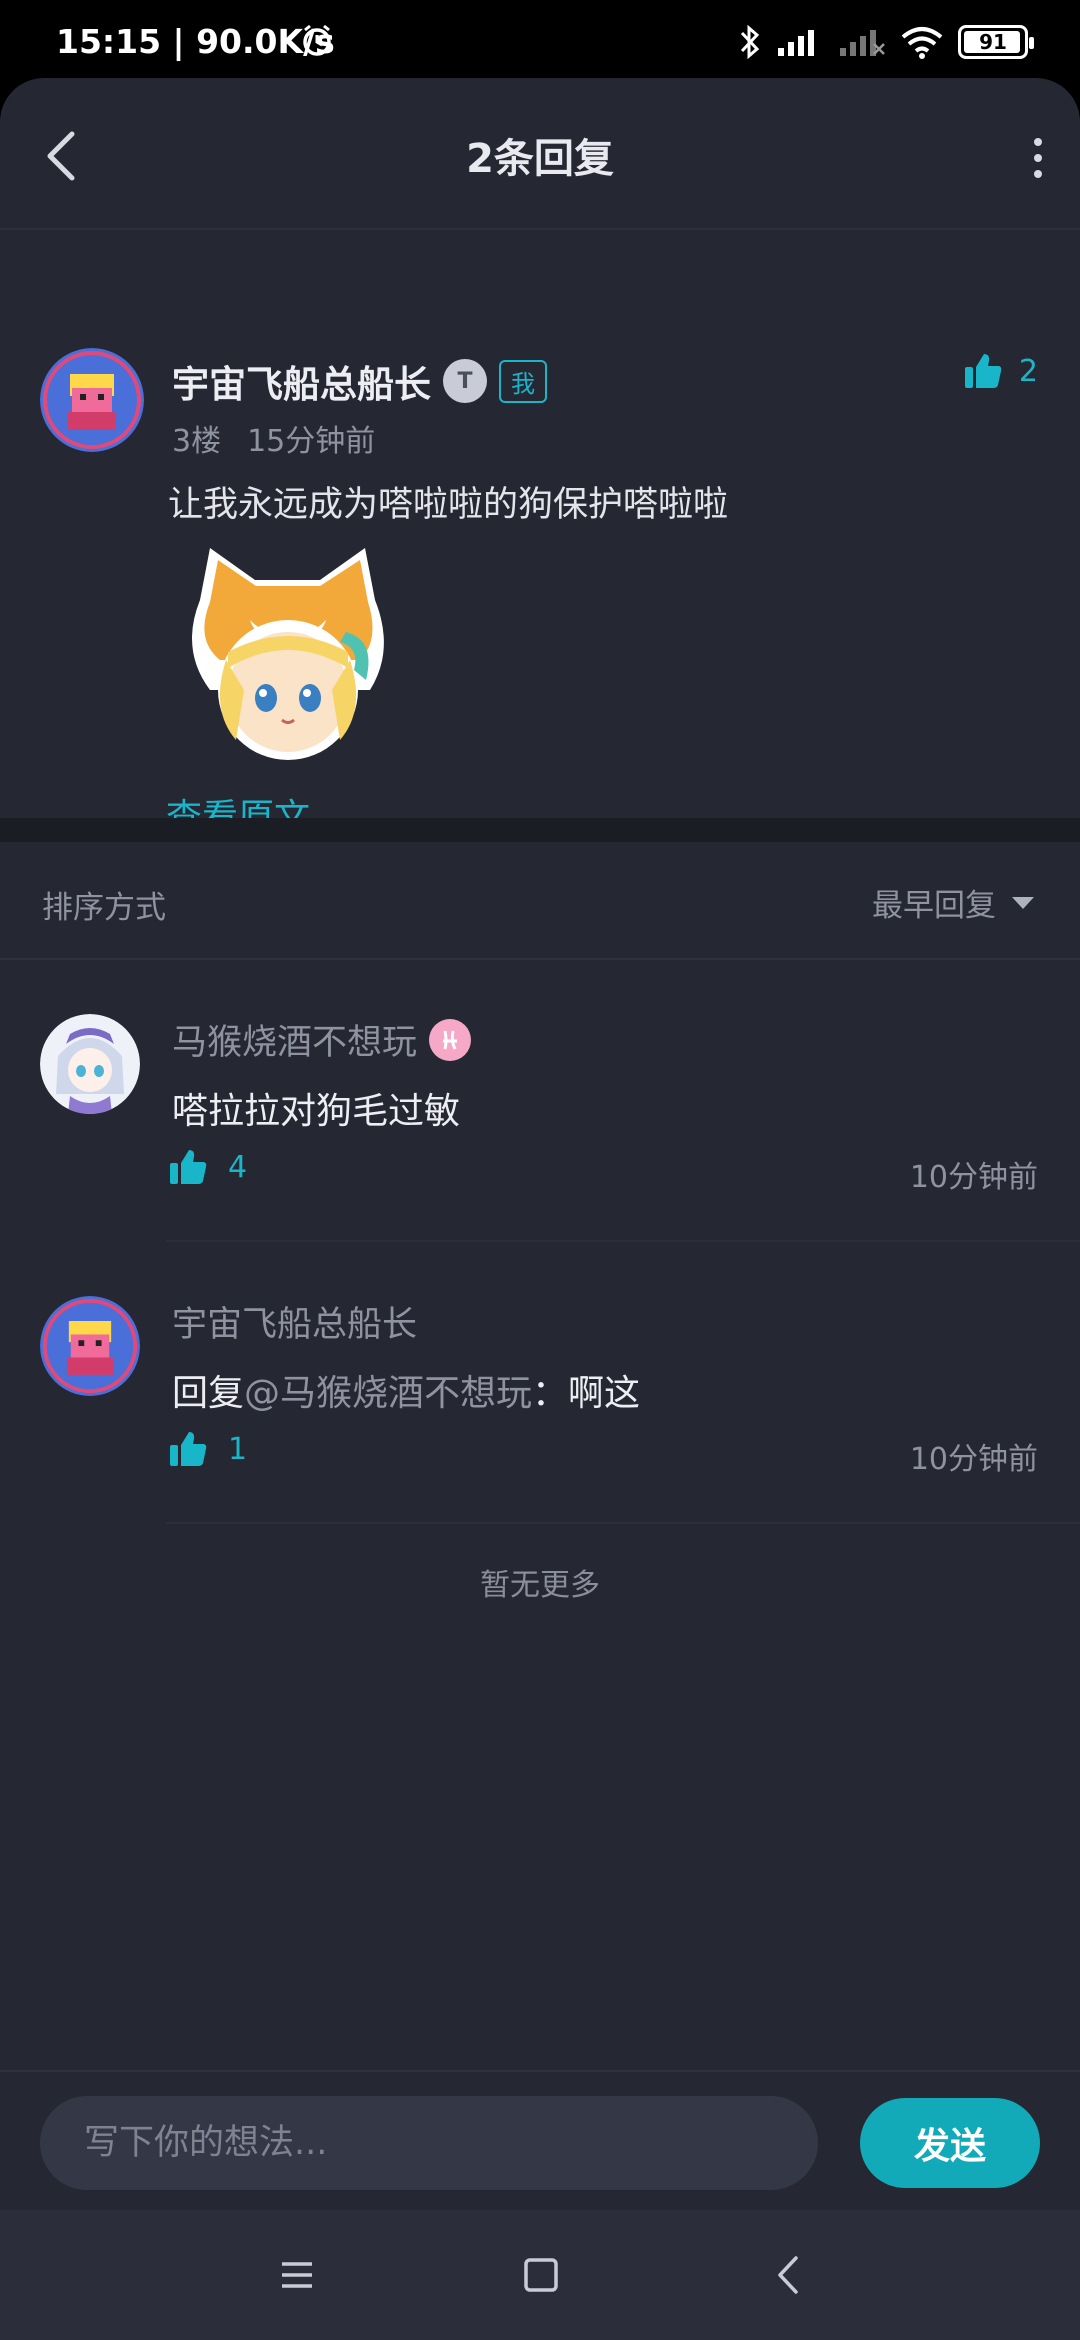  What do you see at coordinates (388, 1393) in the screenshot?
I see `mention-link: @马猴烧酒不想玩` at bounding box center [388, 1393].